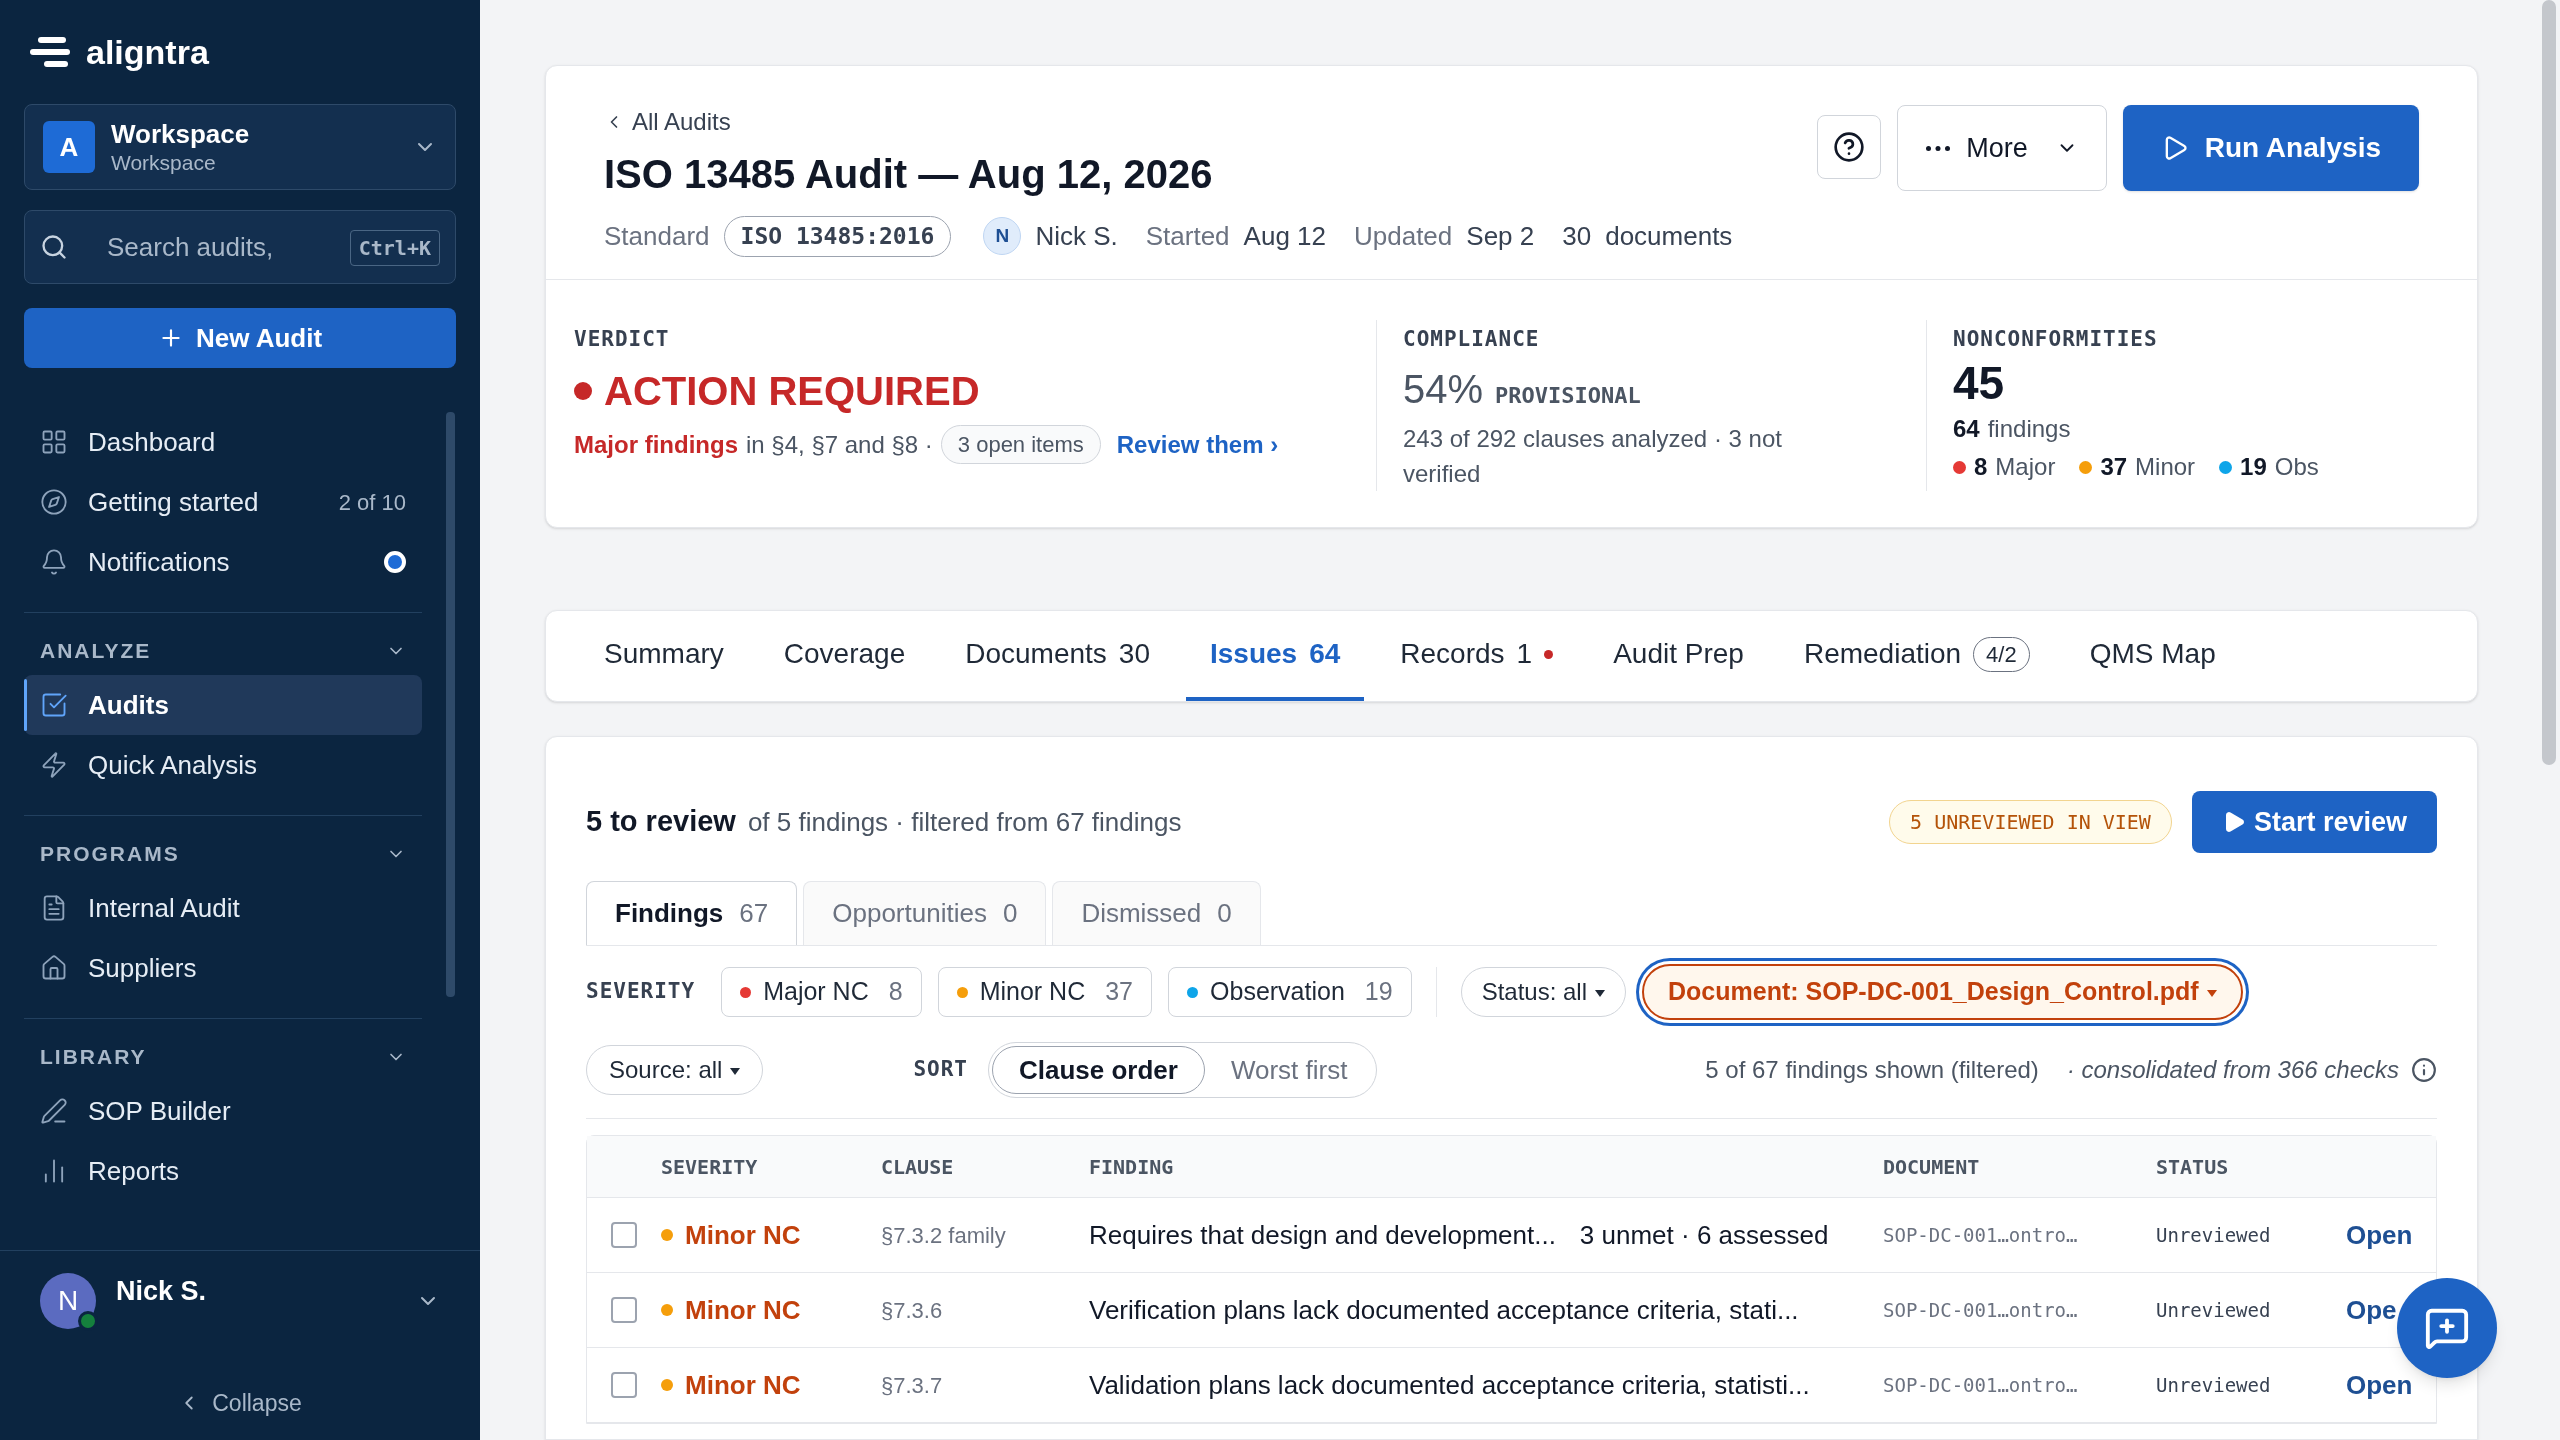  What do you see at coordinates (2232, 1070) in the screenshot?
I see `consolidated-note: · consolidated from 366 checks` at bounding box center [2232, 1070].